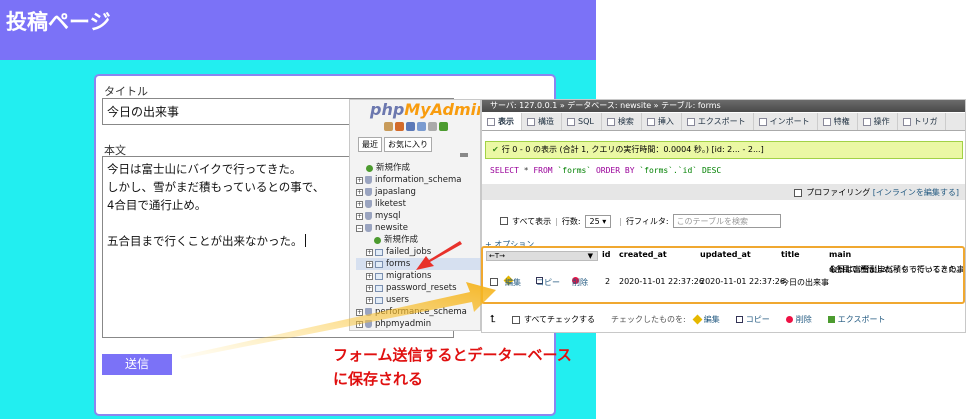 The width and height of the screenshot is (966, 419). What do you see at coordinates (439, 255) in the screenshot?
I see `red-arrow-icon` at bounding box center [439, 255].